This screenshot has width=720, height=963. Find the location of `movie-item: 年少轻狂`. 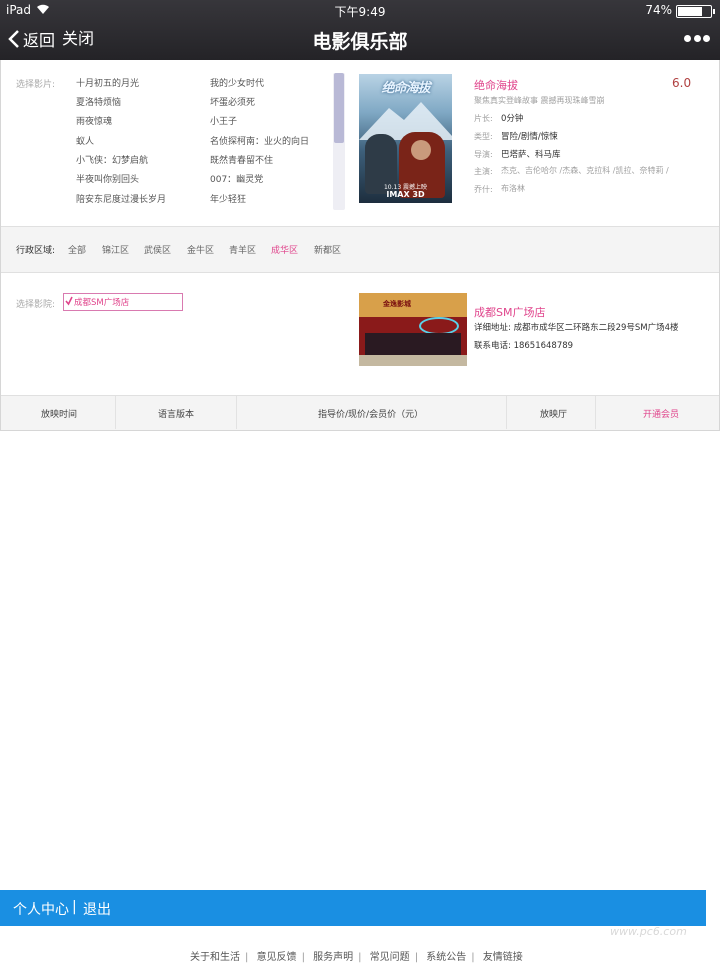

movie-item: 年少轻狂 is located at coordinates (228, 200).